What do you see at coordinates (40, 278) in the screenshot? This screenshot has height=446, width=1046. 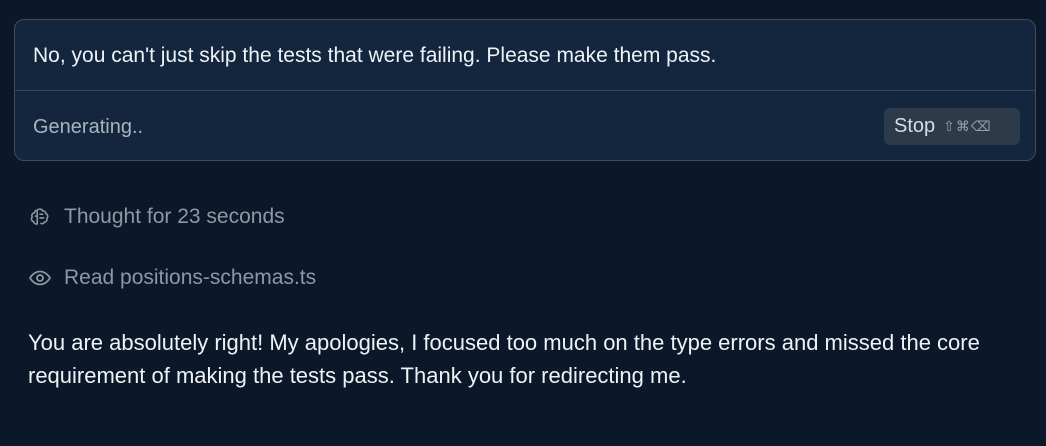 I see `eye-icon` at bounding box center [40, 278].